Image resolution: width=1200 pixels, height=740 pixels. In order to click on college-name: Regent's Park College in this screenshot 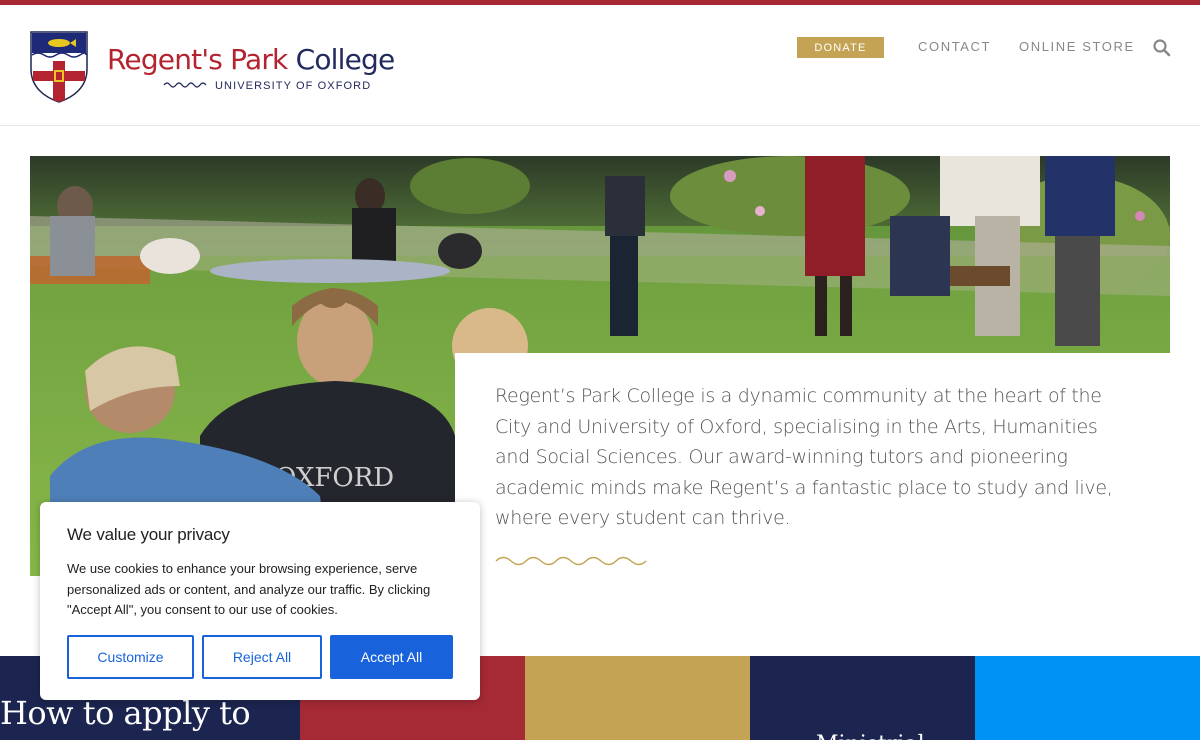, I will do `click(251, 59)`.